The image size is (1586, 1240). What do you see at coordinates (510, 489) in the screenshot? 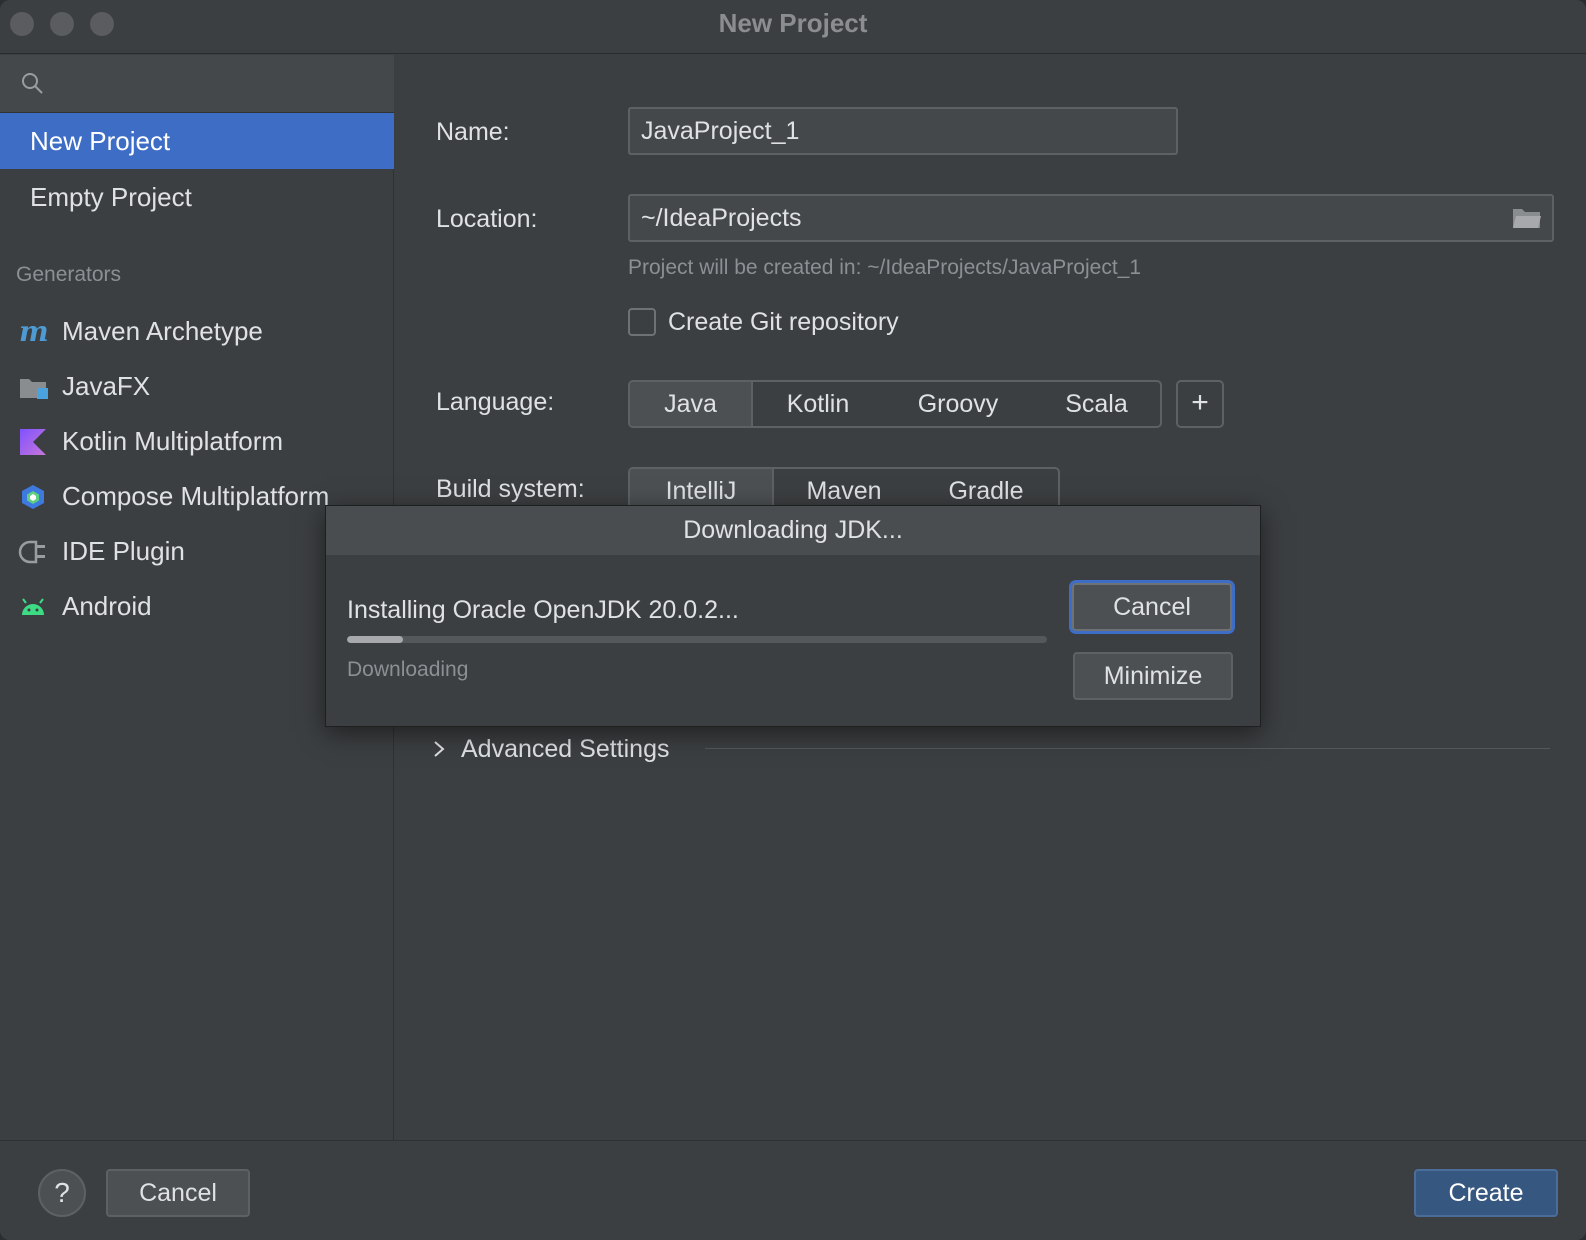
I see `build-system-label: Build system:` at bounding box center [510, 489].